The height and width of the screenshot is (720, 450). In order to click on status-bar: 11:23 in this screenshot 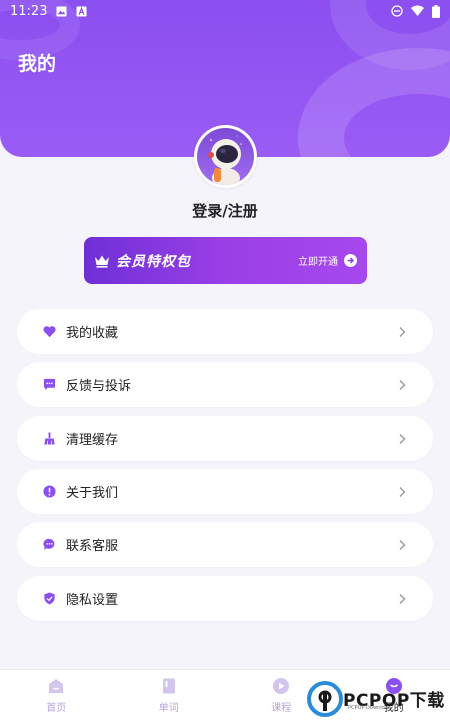, I will do `click(225, 11)`.